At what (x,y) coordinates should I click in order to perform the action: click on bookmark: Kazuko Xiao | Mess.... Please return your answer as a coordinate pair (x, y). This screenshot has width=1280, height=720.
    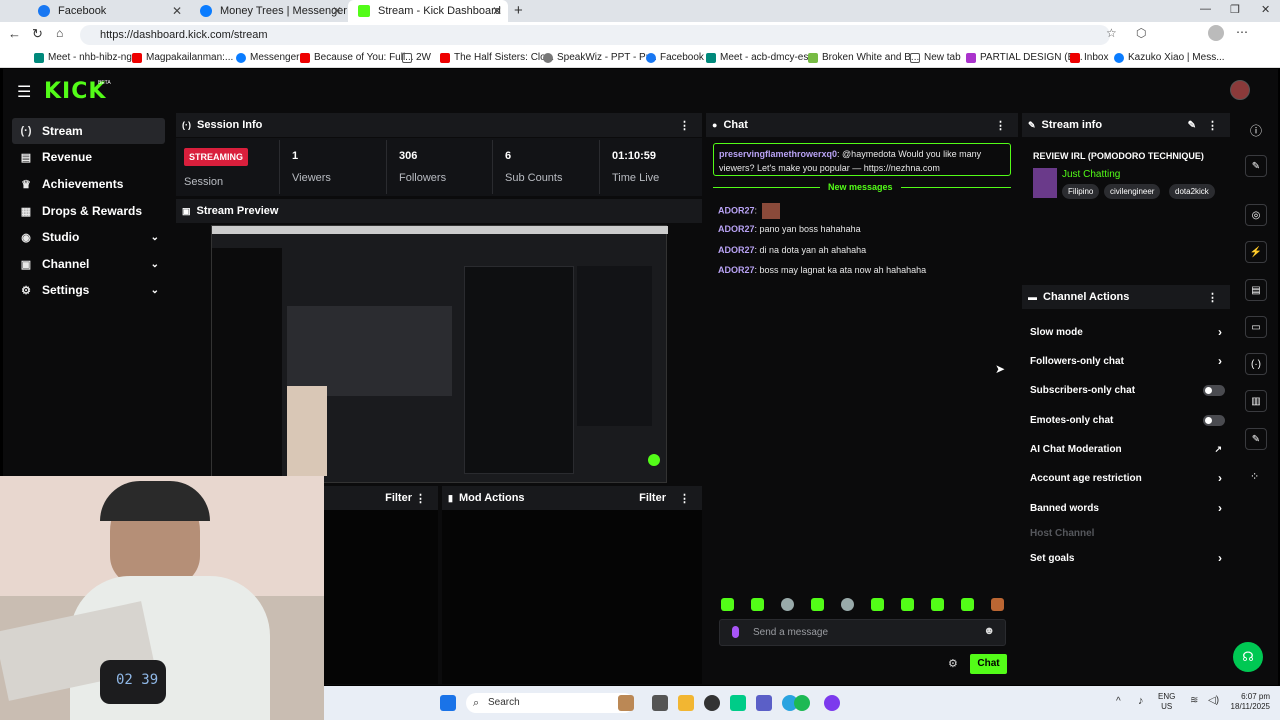
    Looking at the image, I should click on (1169, 57).